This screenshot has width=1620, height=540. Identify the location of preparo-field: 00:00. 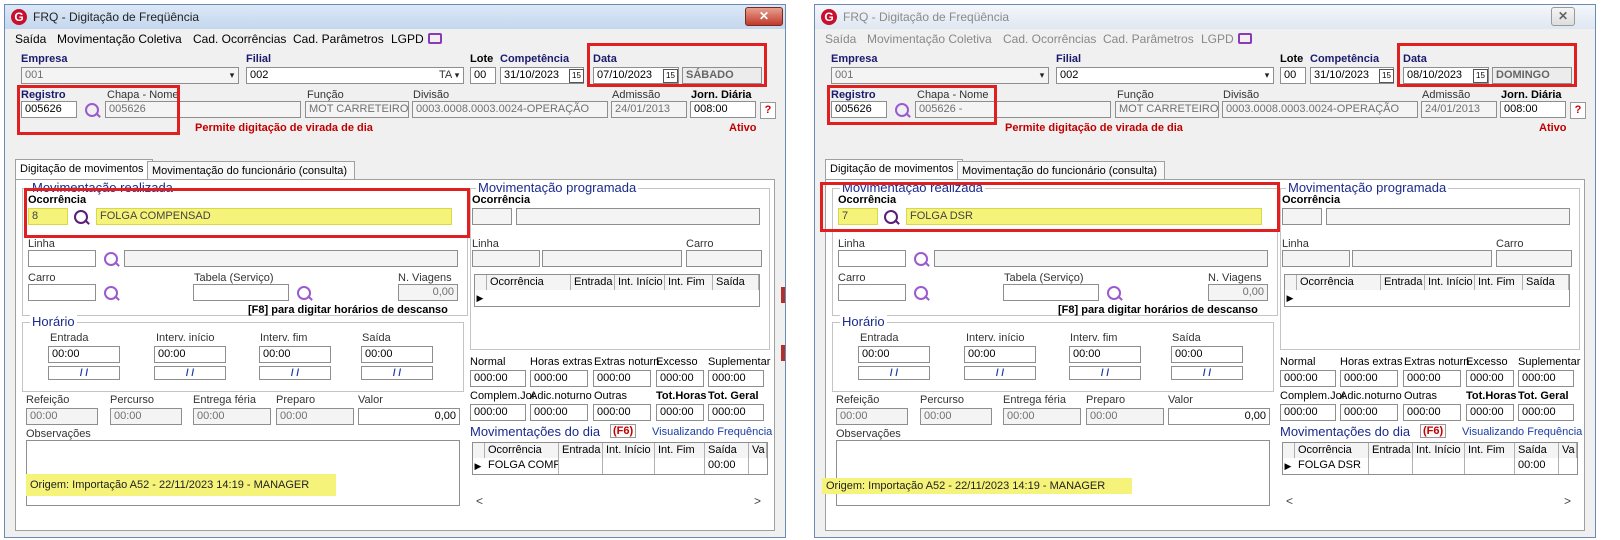
(315, 416).